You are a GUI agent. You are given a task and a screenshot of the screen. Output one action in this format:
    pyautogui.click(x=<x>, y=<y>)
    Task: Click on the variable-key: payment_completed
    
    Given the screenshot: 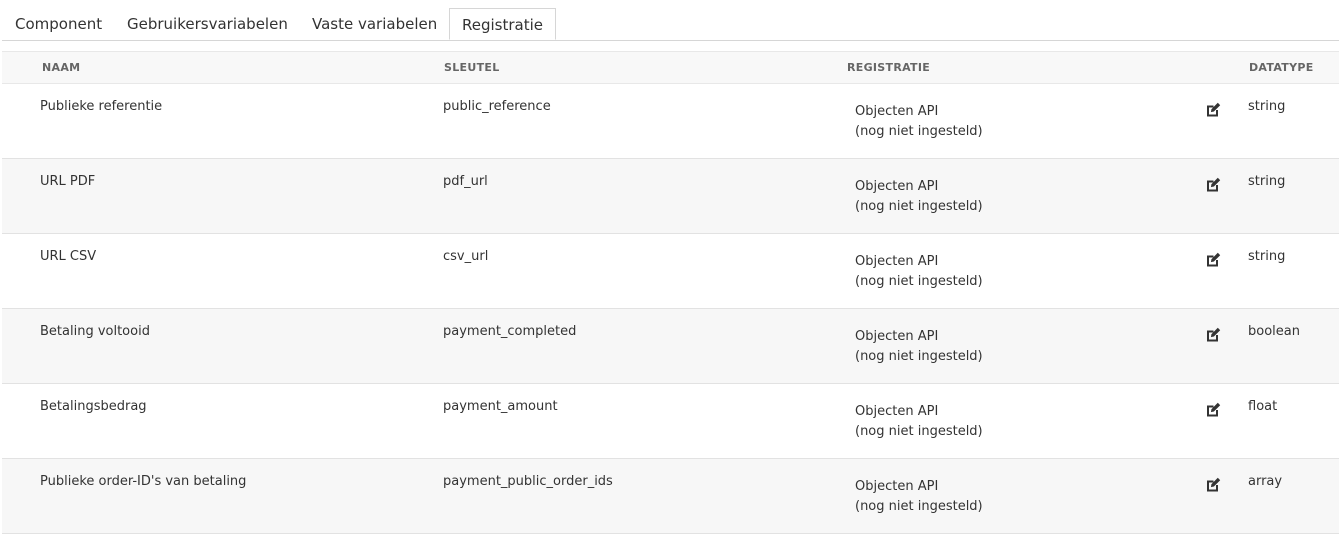 What is the action you would take?
    pyautogui.click(x=510, y=331)
    